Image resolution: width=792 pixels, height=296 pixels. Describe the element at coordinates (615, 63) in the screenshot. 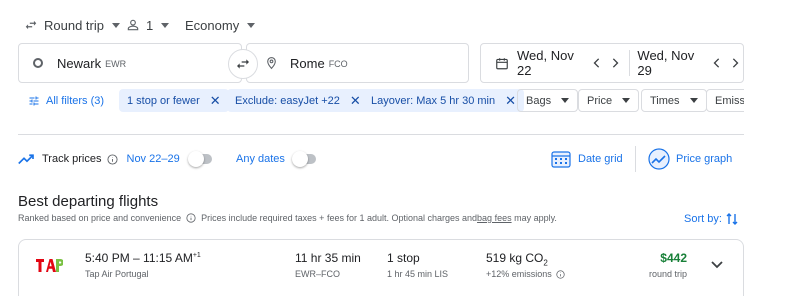

I see `depart-next-button` at that location.